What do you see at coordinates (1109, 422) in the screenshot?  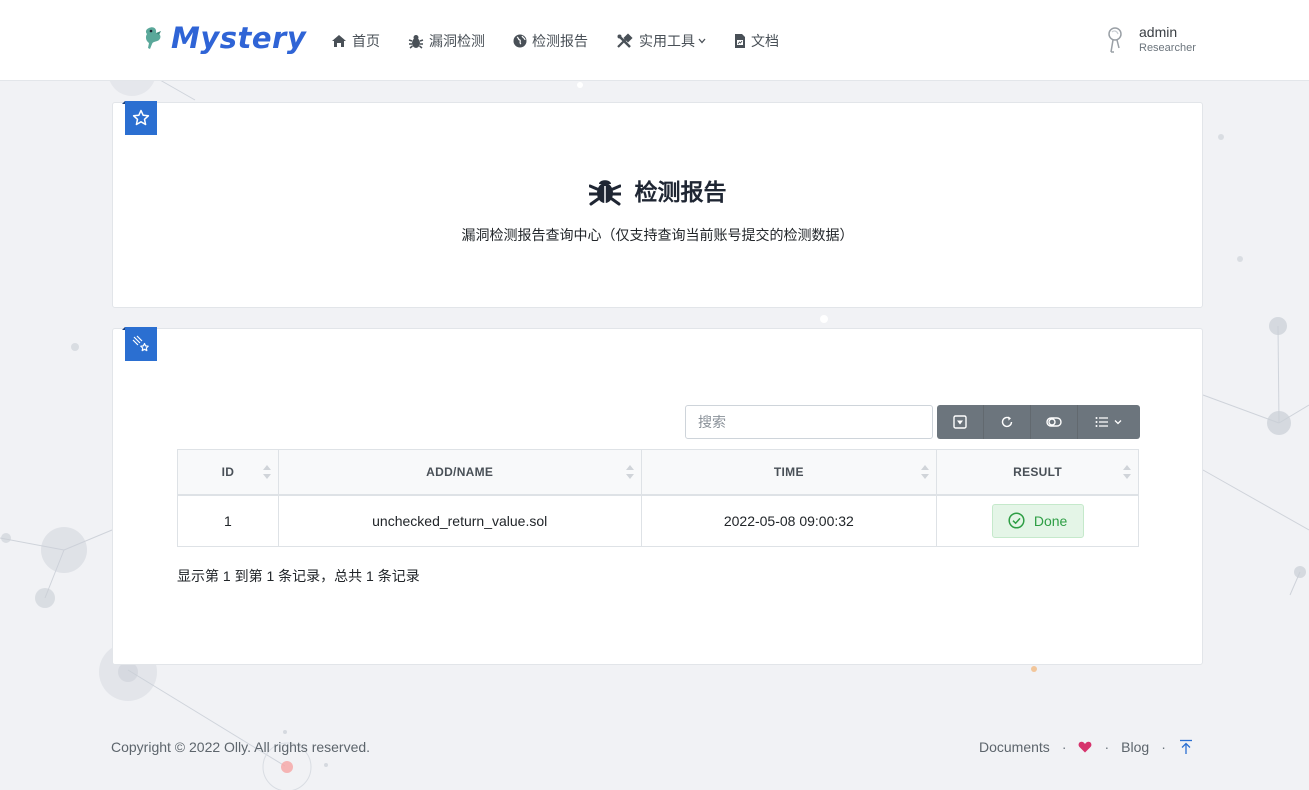 I see `columns-button` at bounding box center [1109, 422].